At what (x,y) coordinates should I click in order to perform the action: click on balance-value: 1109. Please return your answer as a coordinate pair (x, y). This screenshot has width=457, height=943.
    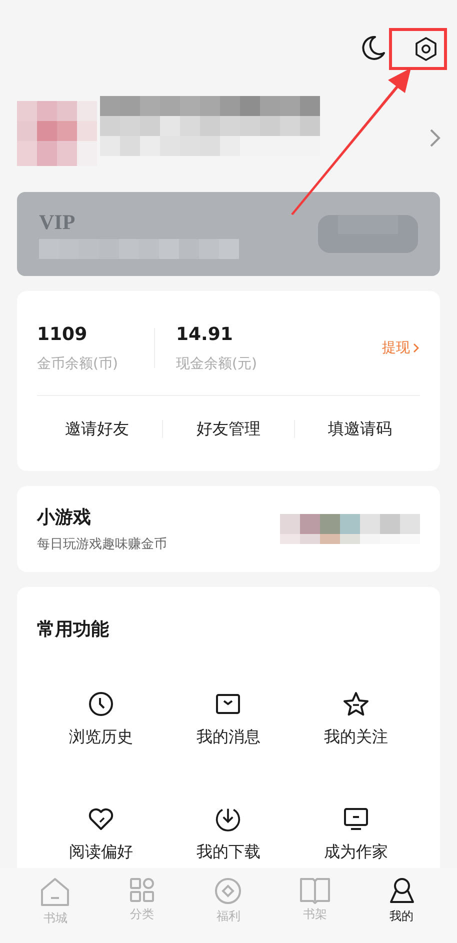
    Looking at the image, I should click on (62, 334).